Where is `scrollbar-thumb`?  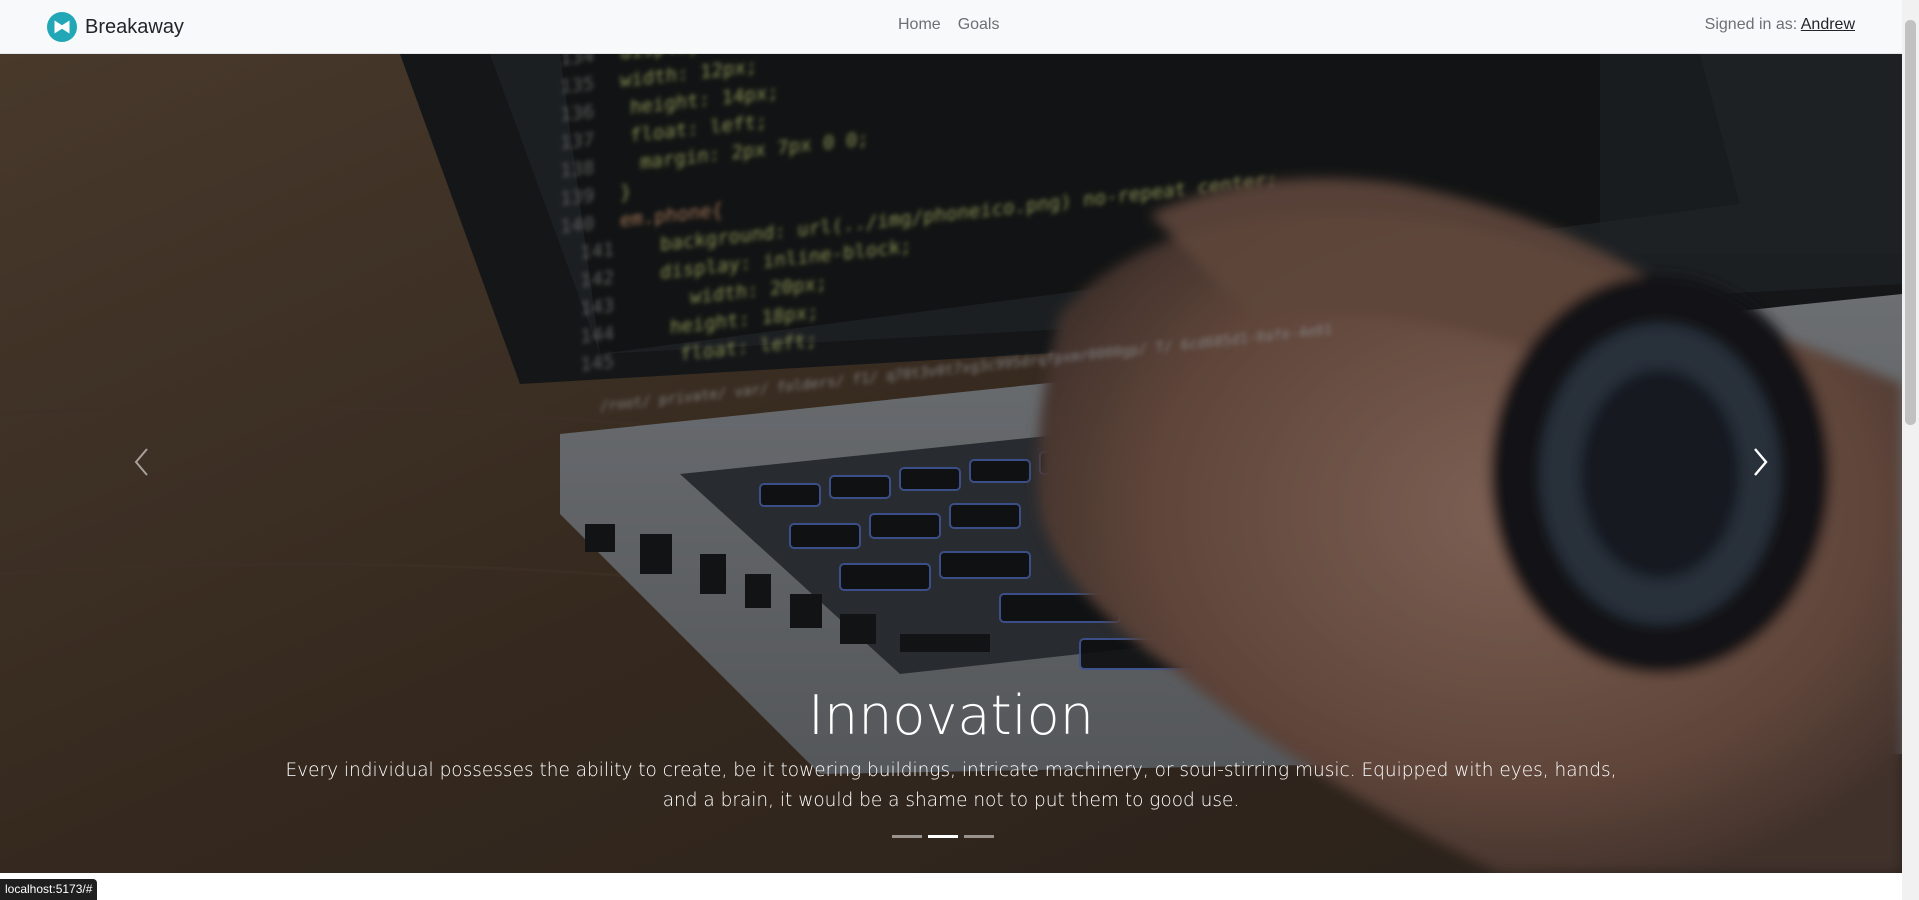 scrollbar-thumb is located at coordinates (1910, 222).